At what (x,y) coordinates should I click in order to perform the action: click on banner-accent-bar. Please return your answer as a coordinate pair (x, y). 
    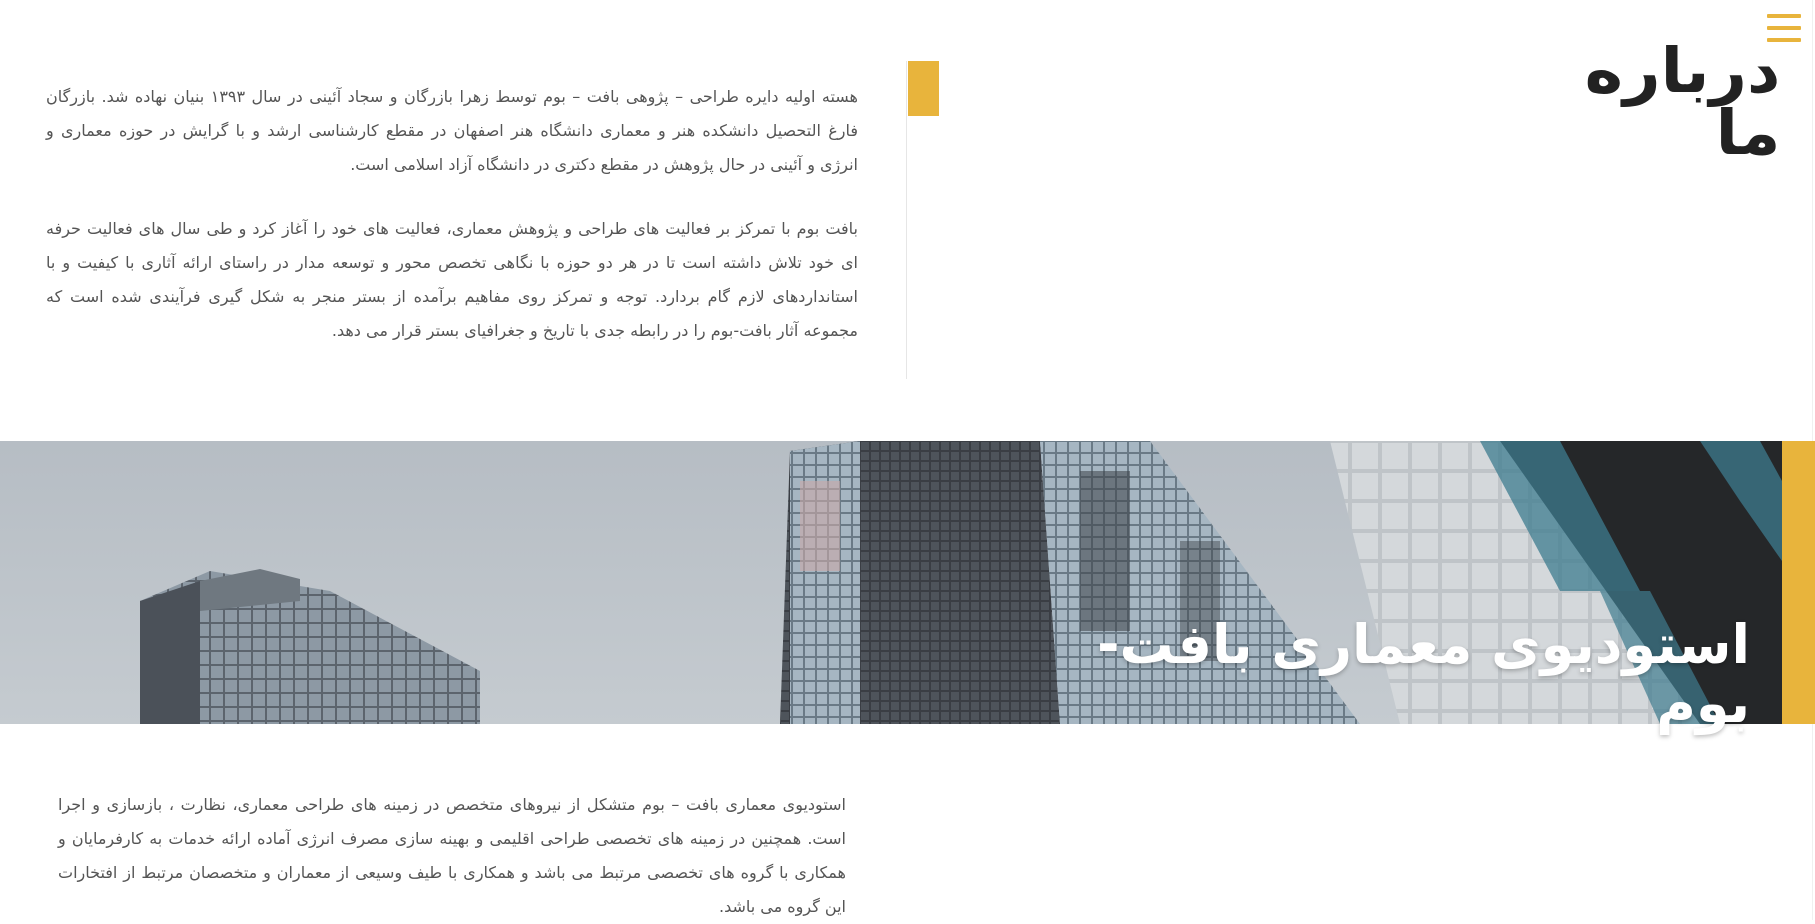
    Looking at the image, I should click on (1798, 582).